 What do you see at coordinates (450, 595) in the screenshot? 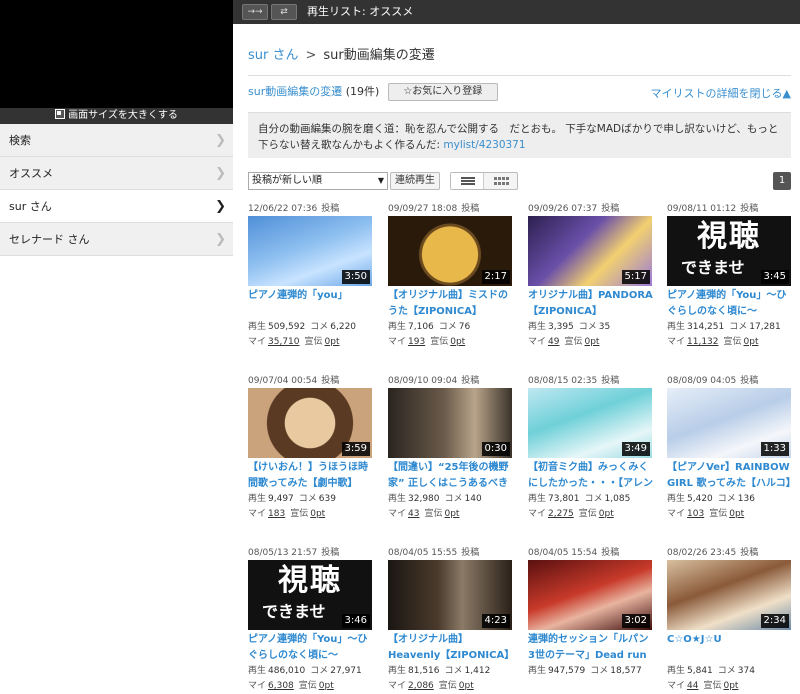
I see `video-thumbnail: 4:23` at bounding box center [450, 595].